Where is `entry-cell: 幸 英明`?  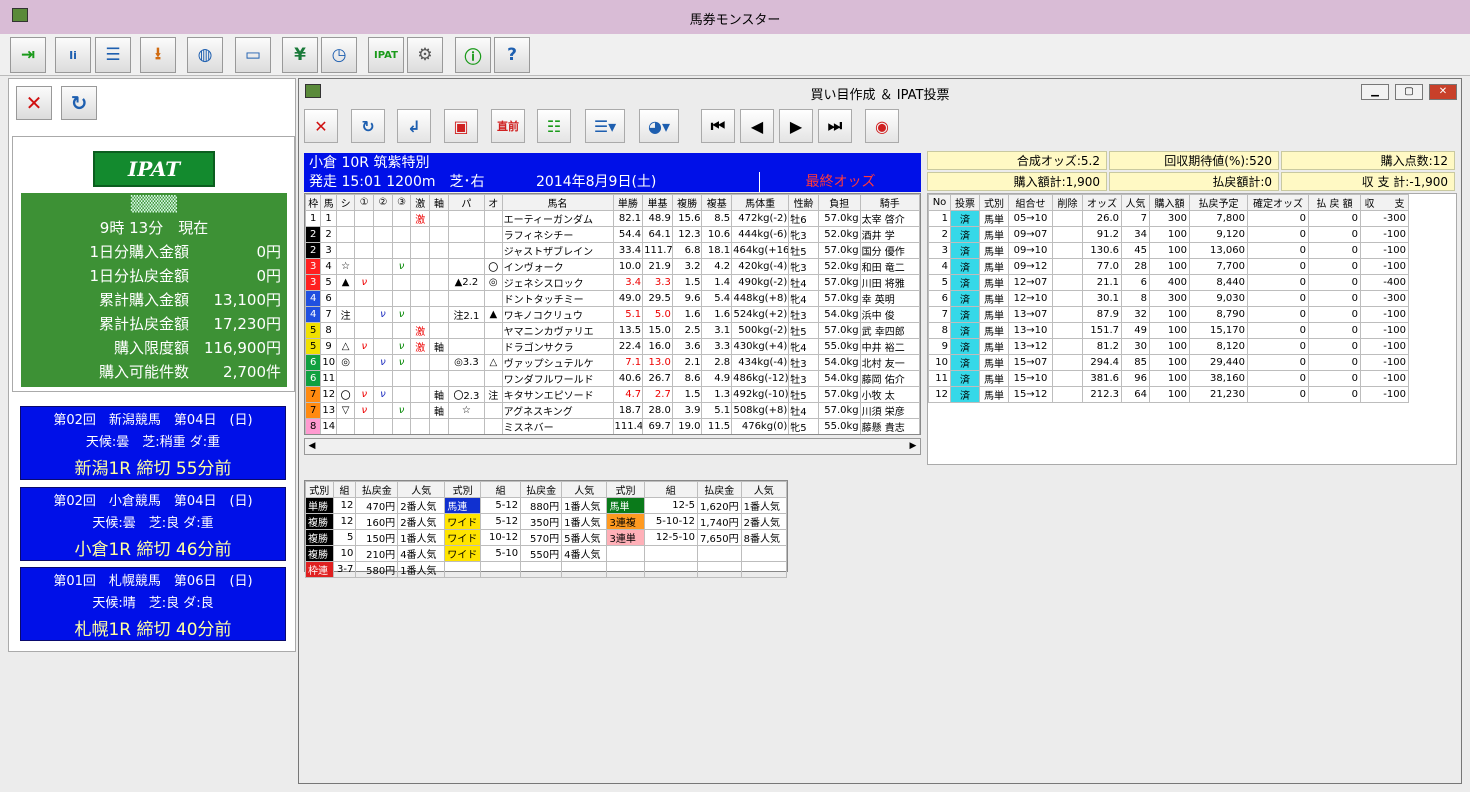 entry-cell: 幸 英明 is located at coordinates (889, 298).